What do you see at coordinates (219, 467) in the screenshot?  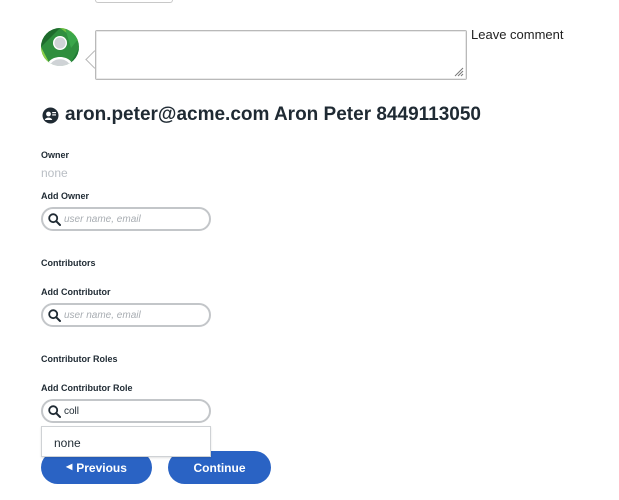 I see `continue-button-label: Continue` at bounding box center [219, 467].